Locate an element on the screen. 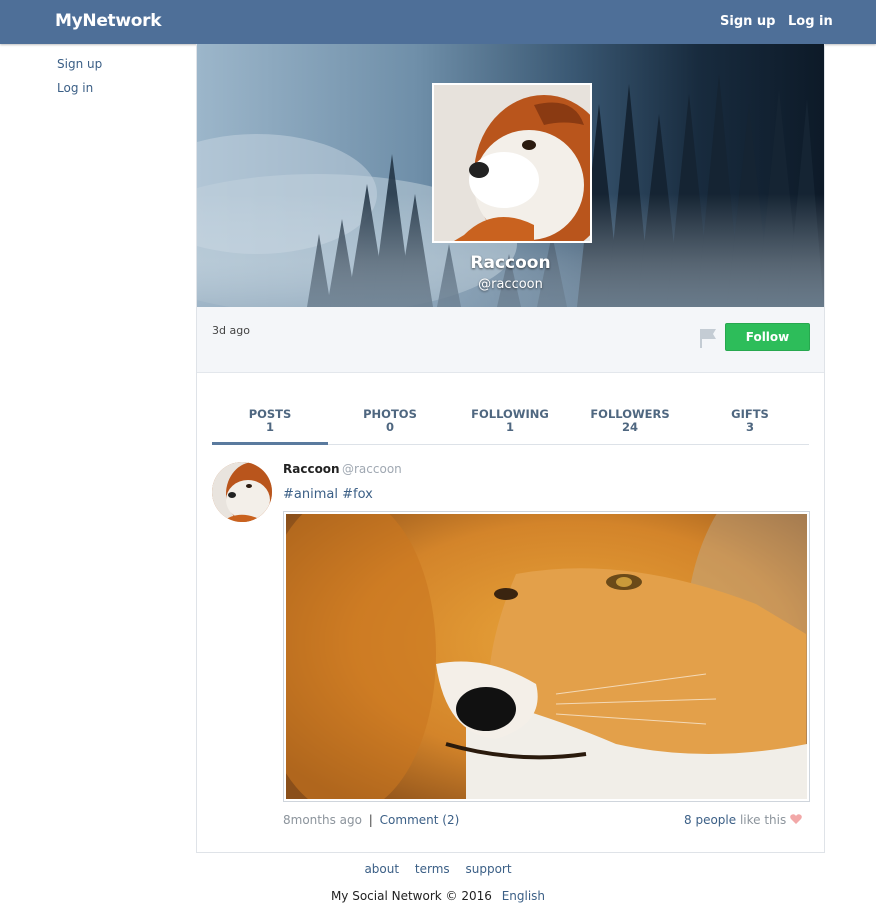 Image resolution: width=876 pixels, height=918 pixels. post-meta: 8months ago | Comment (2) is located at coordinates (371, 820).